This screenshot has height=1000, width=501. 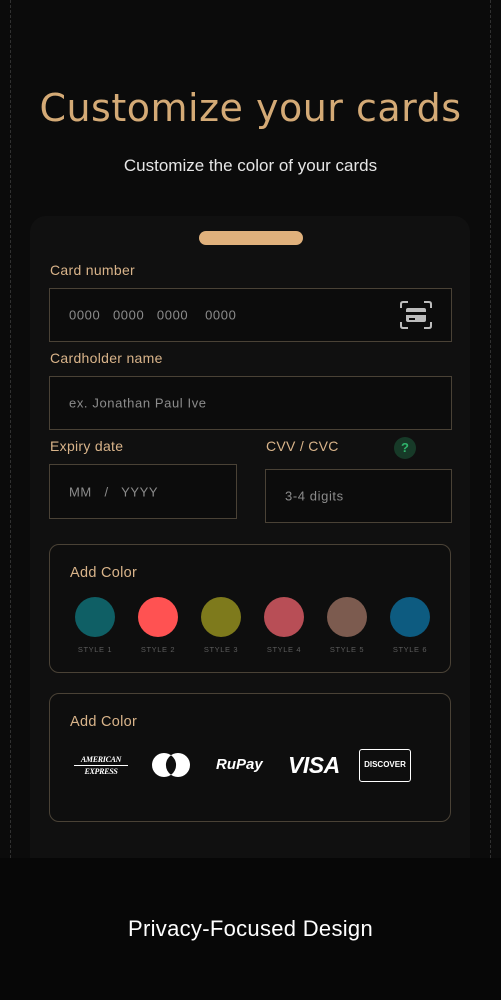 I want to click on color-swatch-option: STYLE 4, so click(x=284, y=625).